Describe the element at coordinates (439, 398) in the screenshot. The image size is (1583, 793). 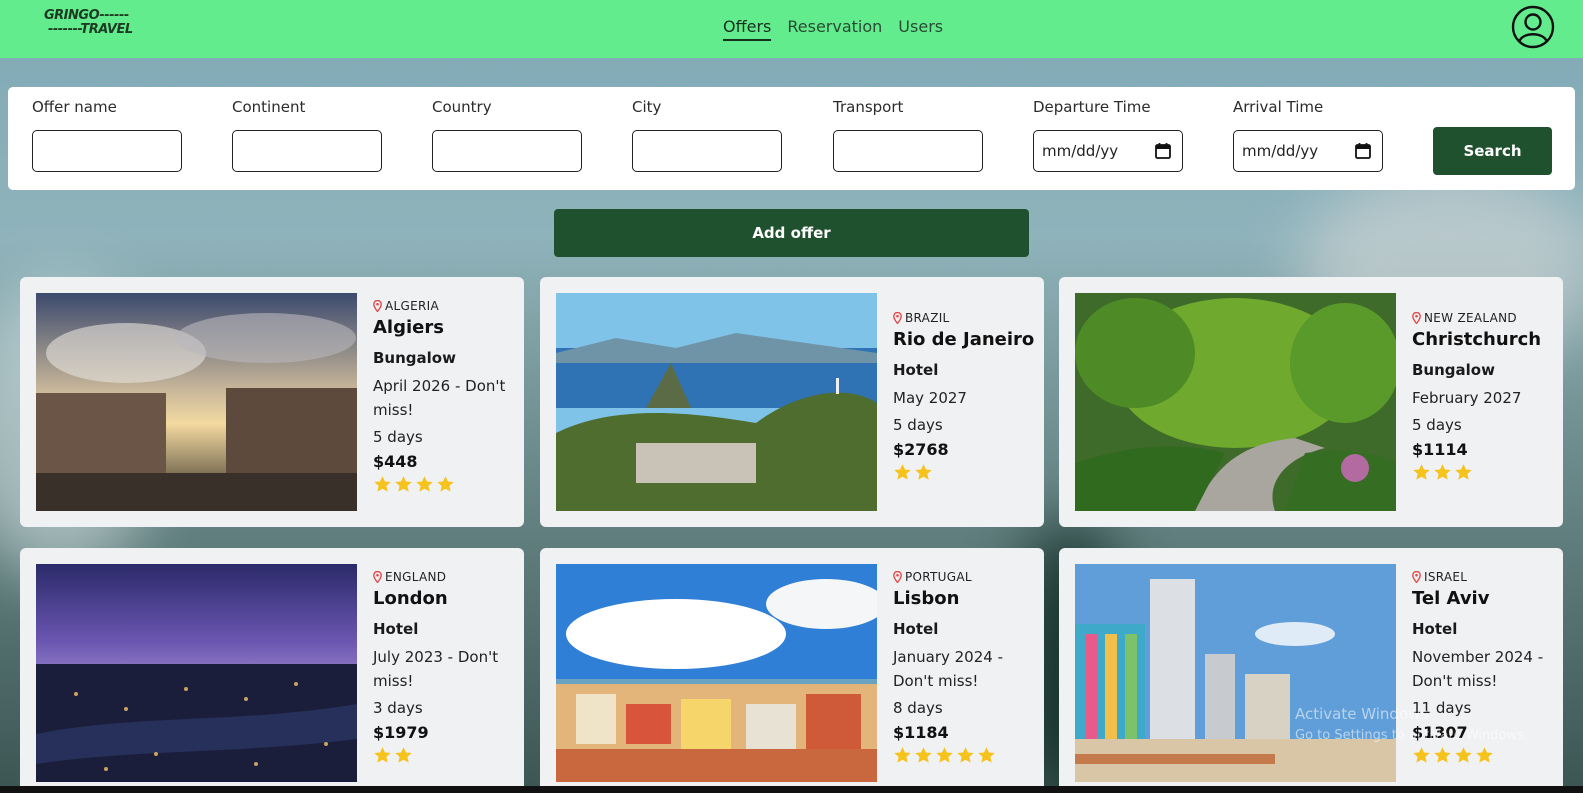
I see `offer-date: April 2026 - Don't miss!` at that location.